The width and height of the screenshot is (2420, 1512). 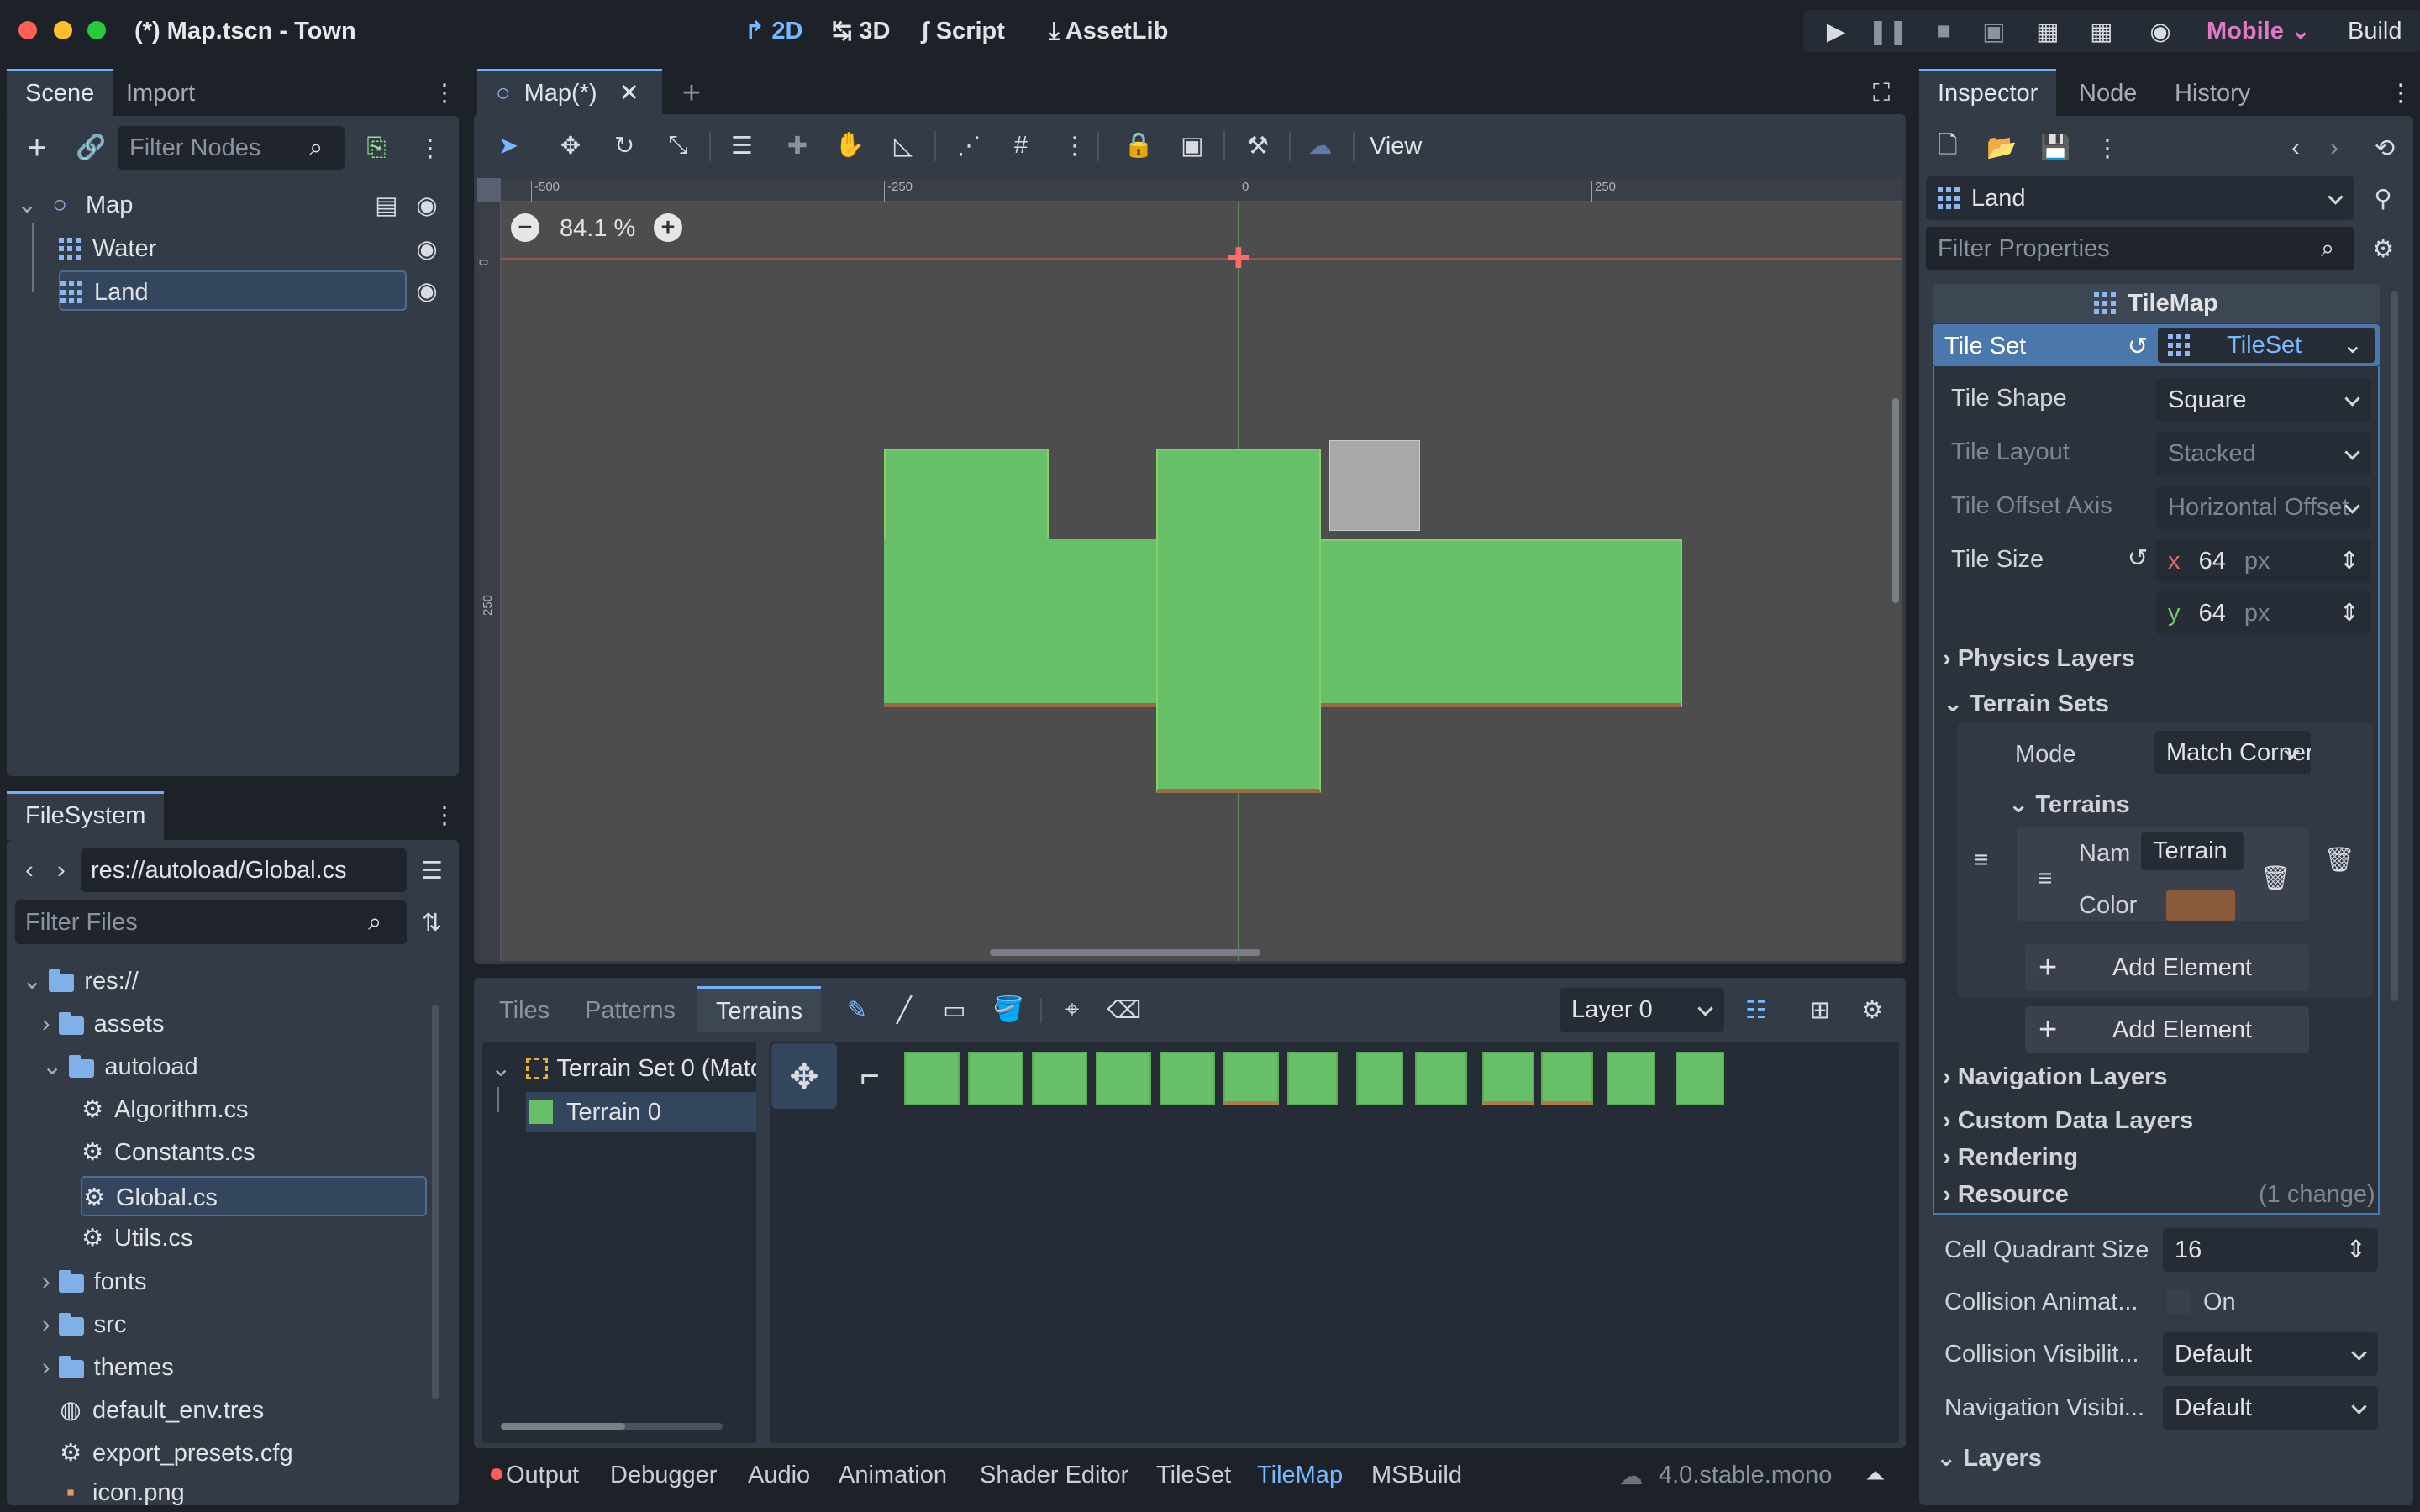 What do you see at coordinates (569, 93) in the screenshot?
I see `scene-tab-map: ○ Map(*) ✕` at bounding box center [569, 93].